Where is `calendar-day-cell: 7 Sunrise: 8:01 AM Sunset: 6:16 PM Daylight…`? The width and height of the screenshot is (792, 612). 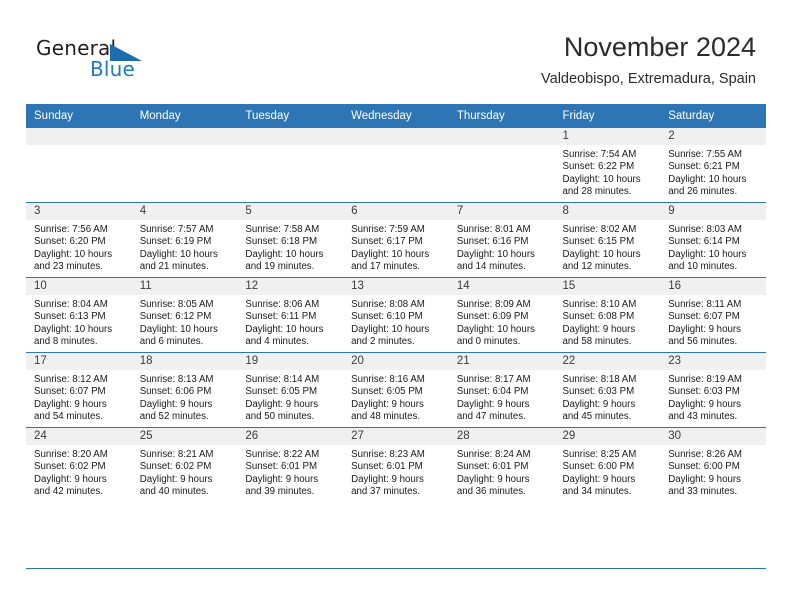 calendar-day-cell: 7 Sunrise: 8:01 AM Sunset: 6:16 PM Daylight… is located at coordinates (501, 240).